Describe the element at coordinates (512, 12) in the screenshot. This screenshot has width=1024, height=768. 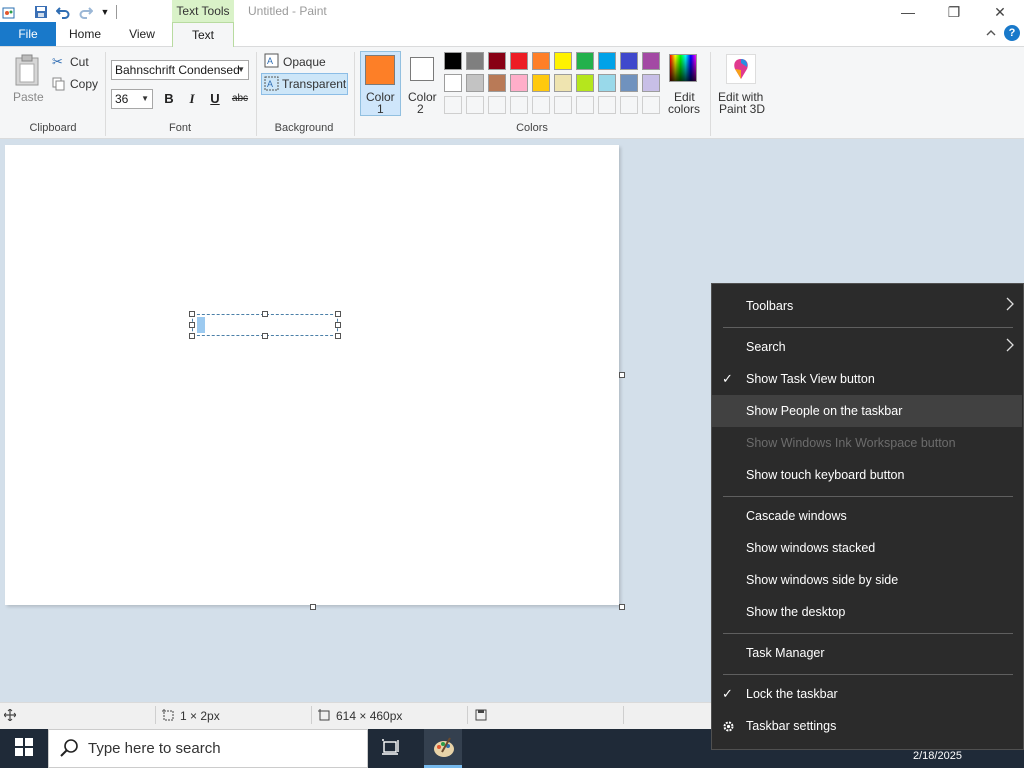
I see `title-bar` at that location.